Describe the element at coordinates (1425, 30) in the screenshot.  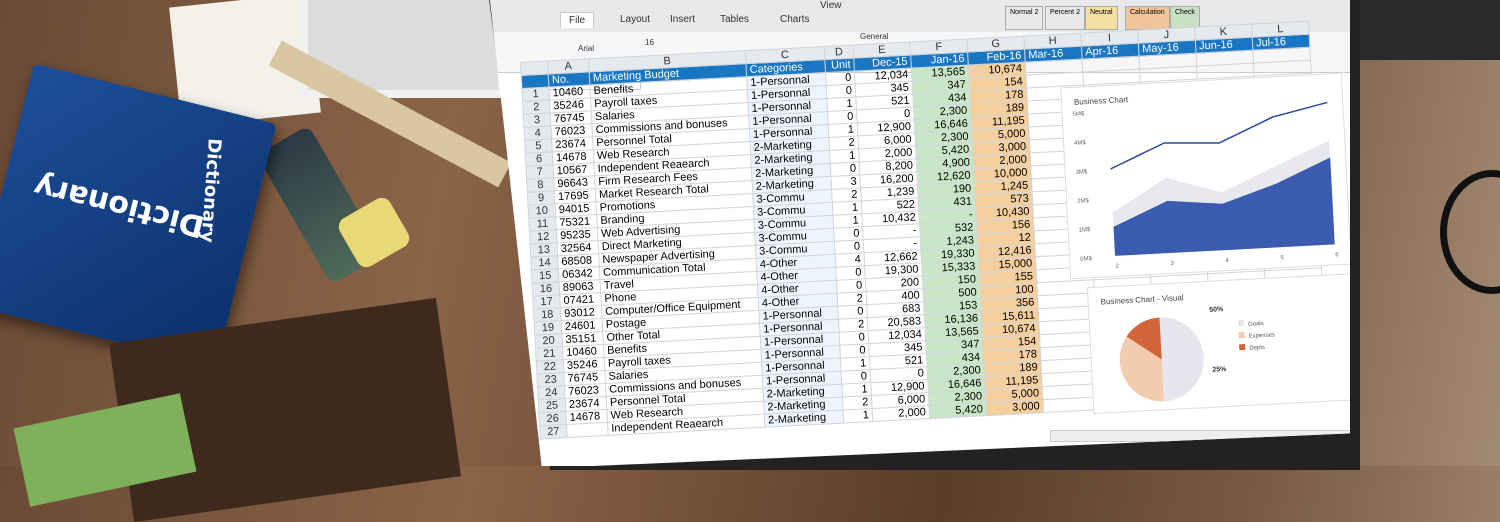
I see `keyboard` at that location.